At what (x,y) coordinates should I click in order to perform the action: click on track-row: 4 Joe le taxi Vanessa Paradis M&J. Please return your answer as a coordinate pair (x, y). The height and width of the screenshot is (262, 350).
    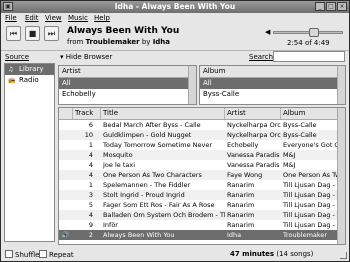
    Looking at the image, I should click on (199, 165).